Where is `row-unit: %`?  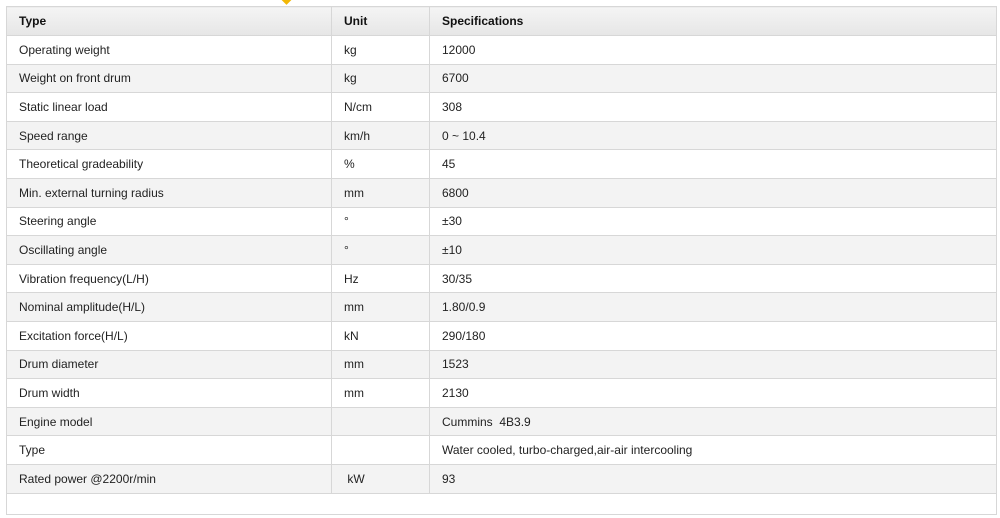
row-unit: % is located at coordinates (380, 164).